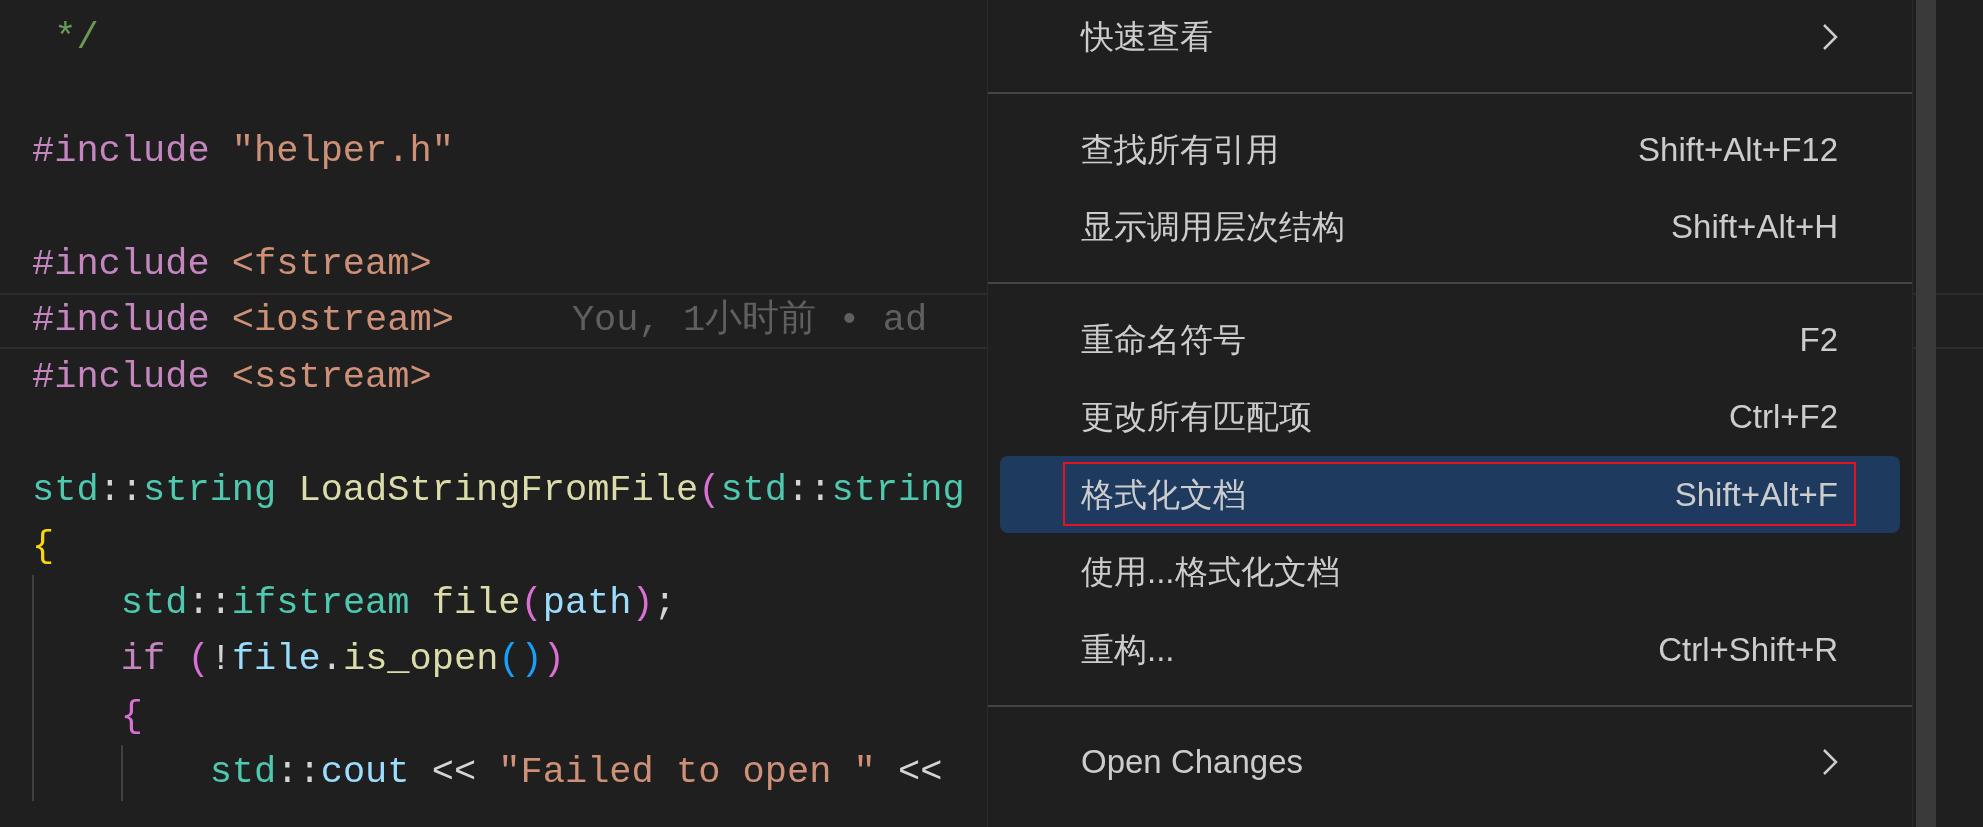 The image size is (1983, 827). What do you see at coordinates (232, 377) in the screenshot?
I see `code-line: #include <sstream>` at bounding box center [232, 377].